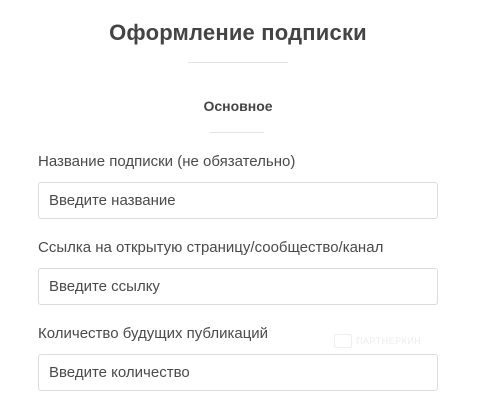 The image size is (480, 405). What do you see at coordinates (167, 161) in the screenshot?
I see `subscription-name-label: Название подписки (не обязательно)` at bounding box center [167, 161].